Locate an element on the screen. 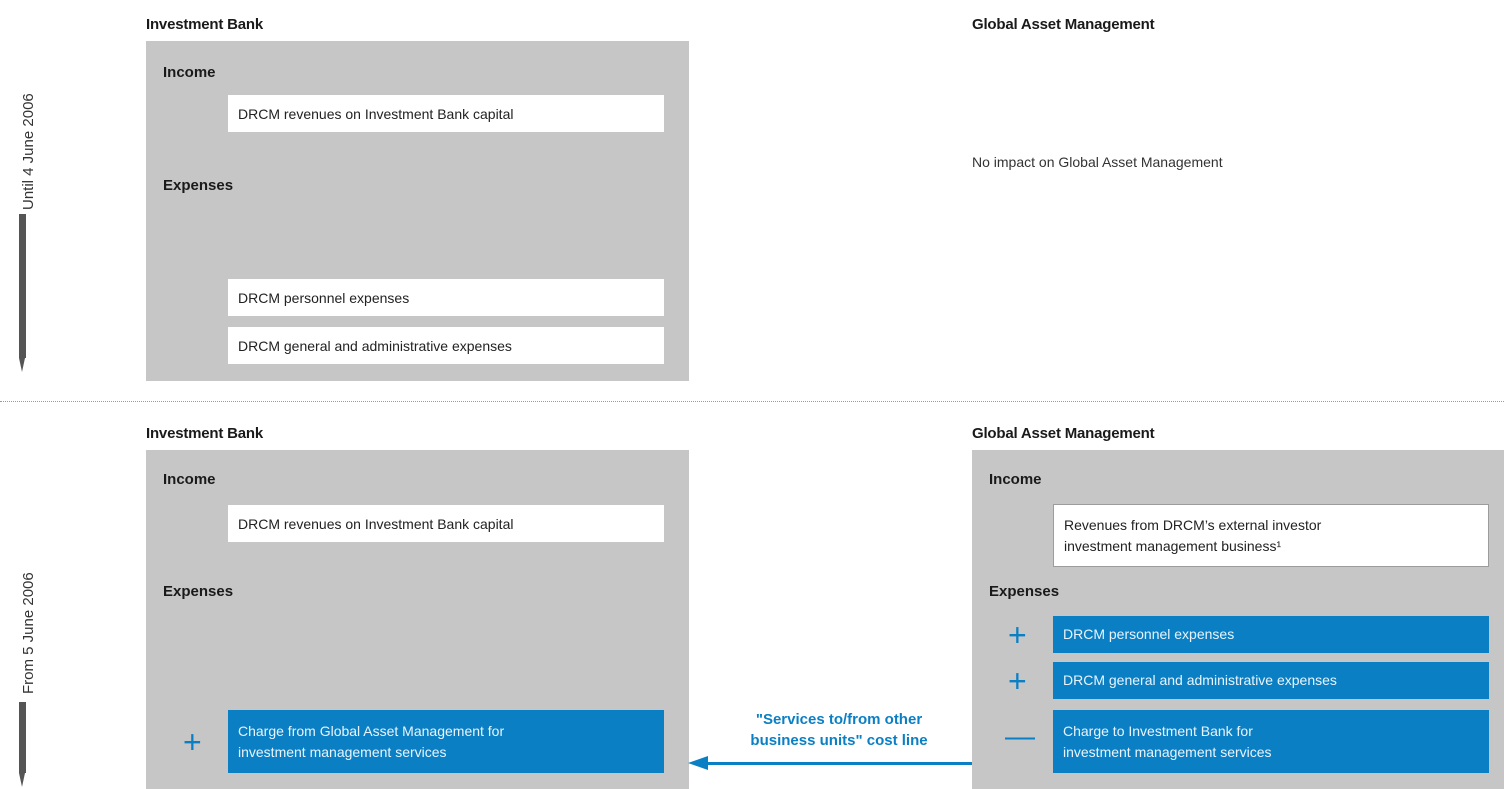 The height and width of the screenshot is (789, 1504). bottom-ib-charge-line-2: investment management services is located at coordinates (342, 751).